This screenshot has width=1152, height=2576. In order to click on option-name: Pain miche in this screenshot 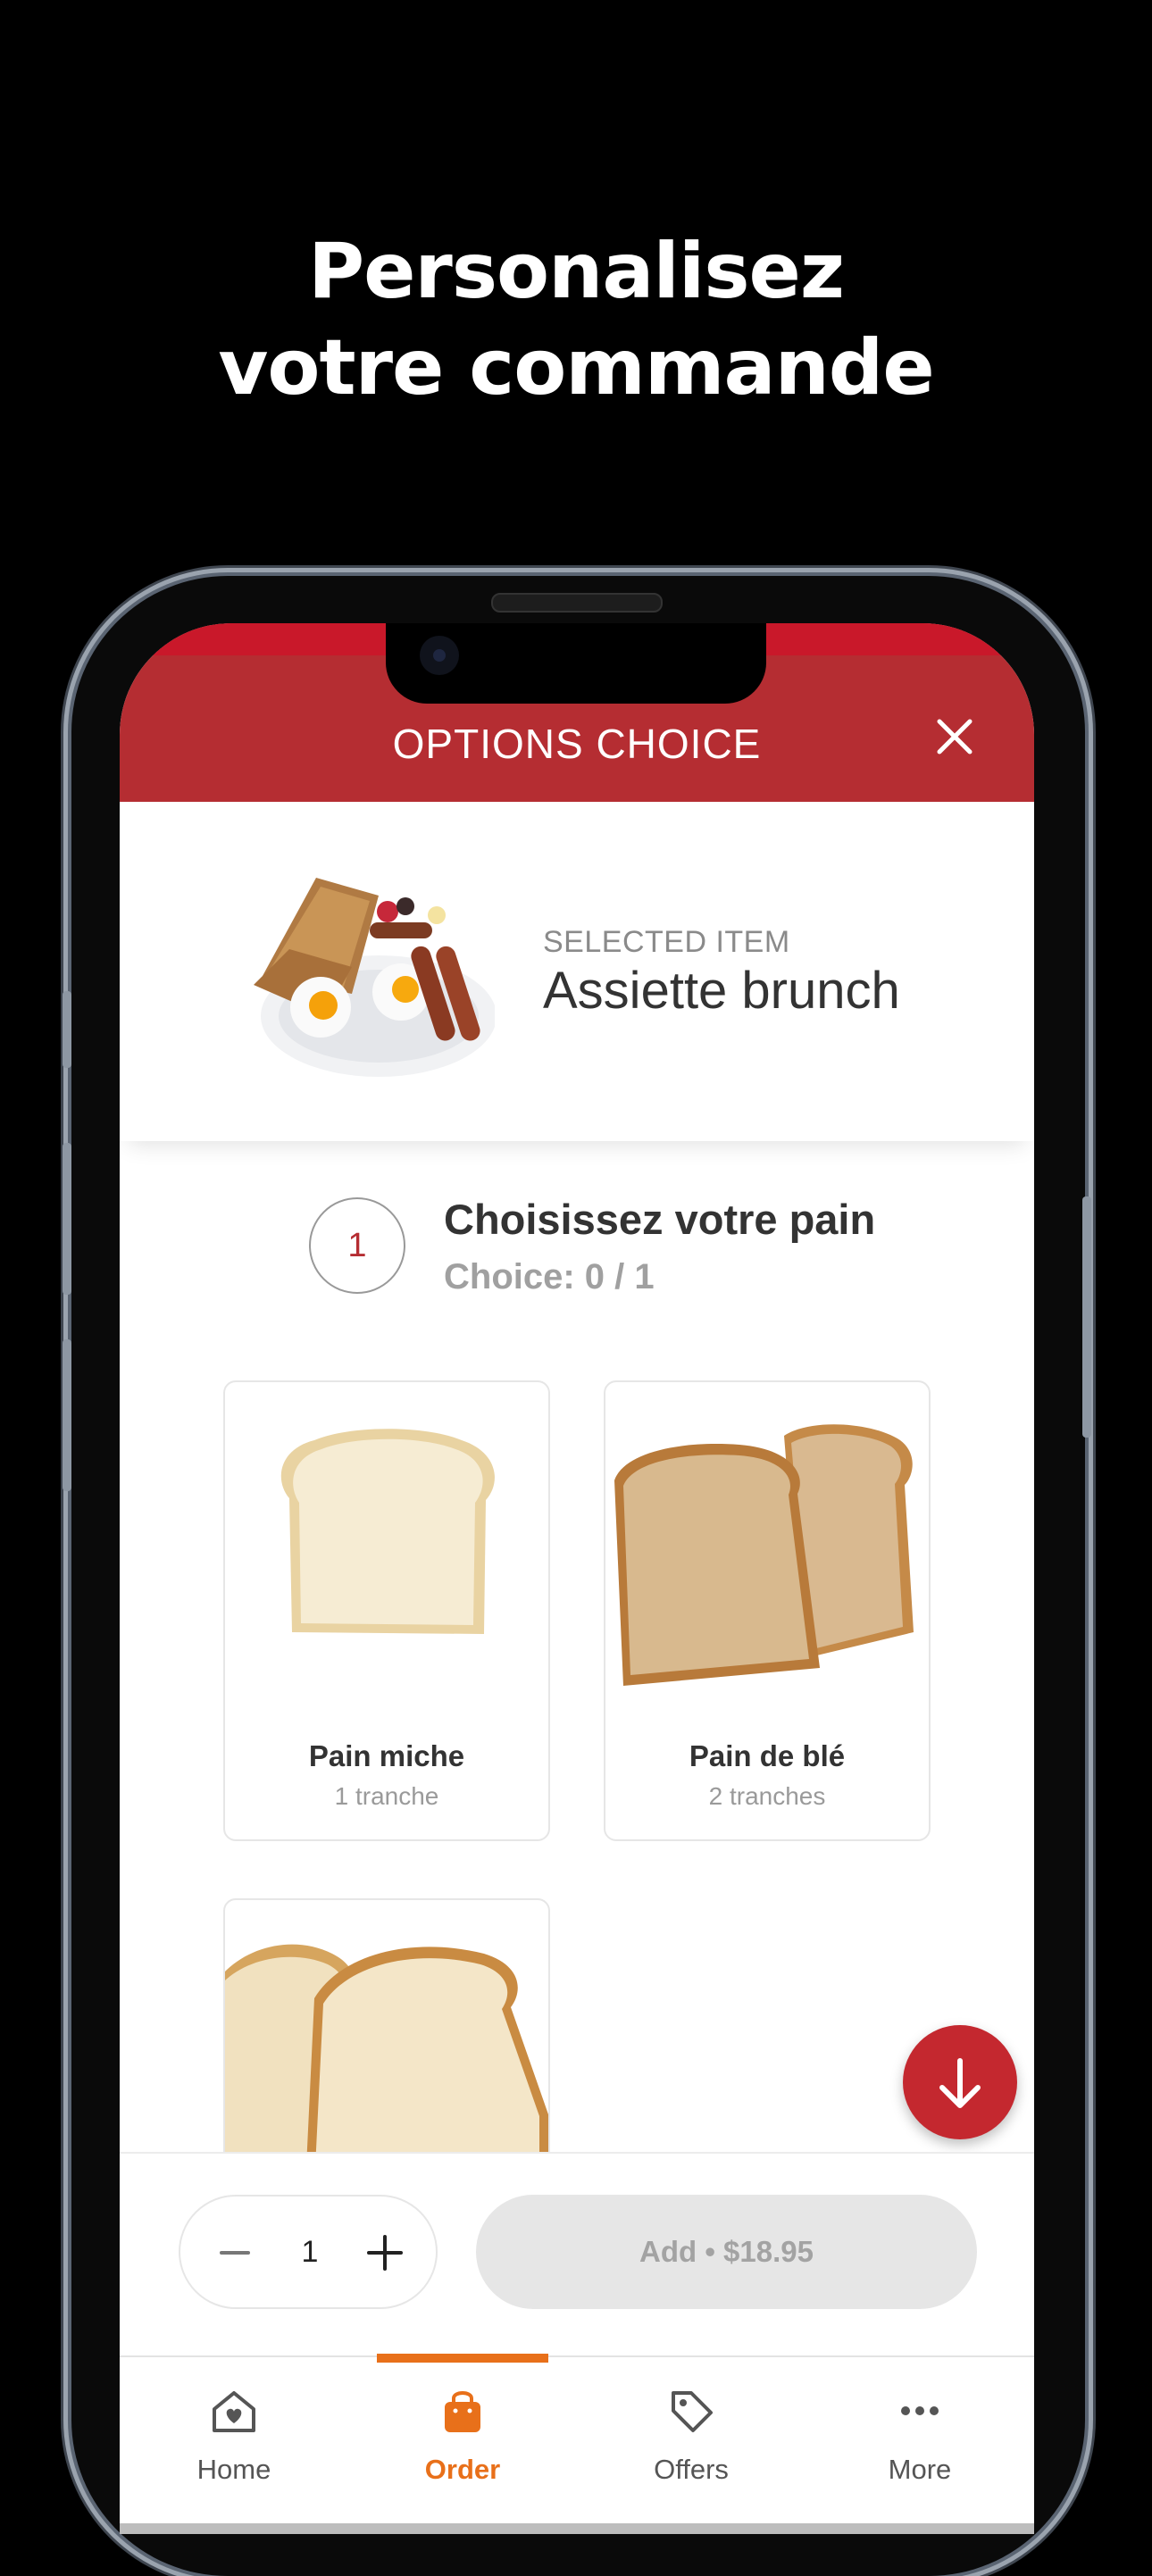, I will do `click(386, 1755)`.